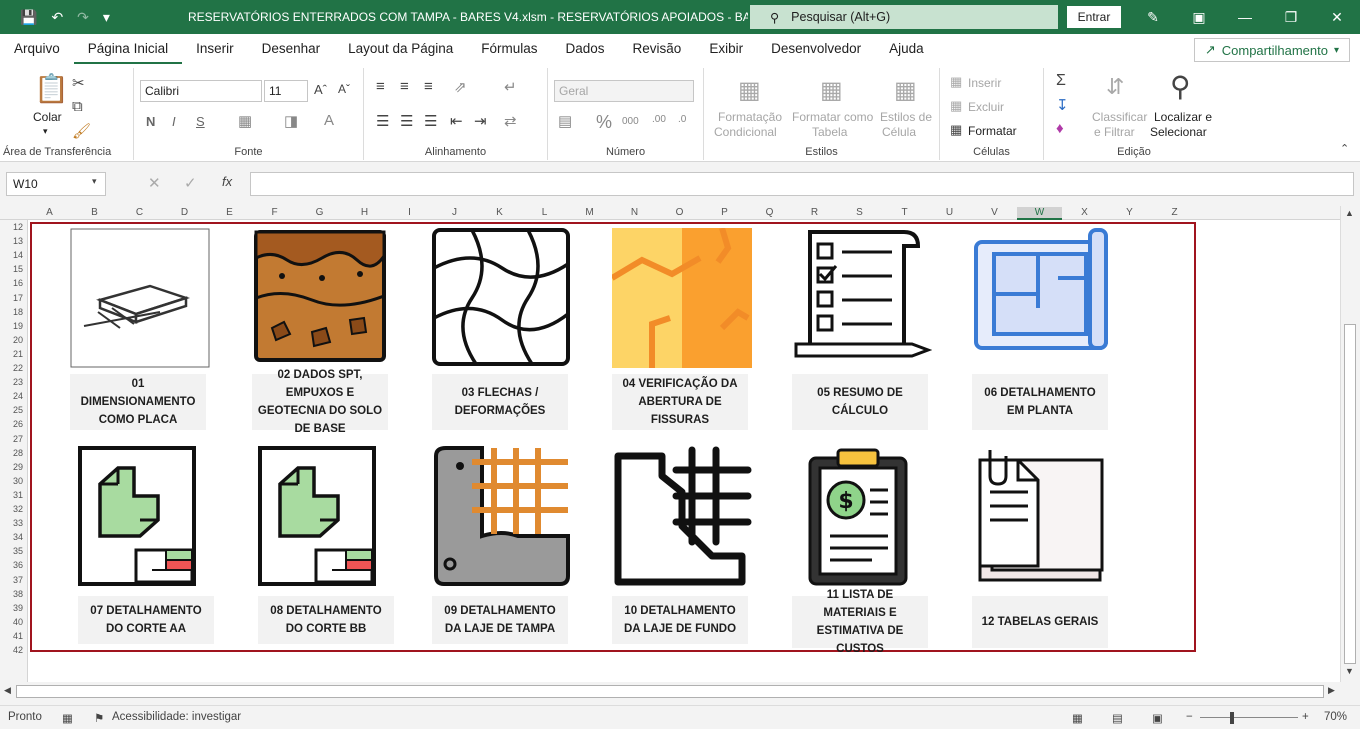 This screenshot has width=1360, height=729. I want to click on share-button: ↗ Compartilhamento ▾, so click(1271, 50).